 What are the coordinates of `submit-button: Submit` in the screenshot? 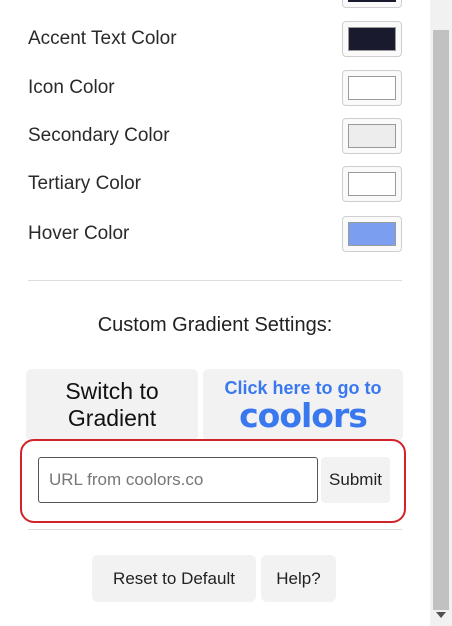 It's located at (355, 480).